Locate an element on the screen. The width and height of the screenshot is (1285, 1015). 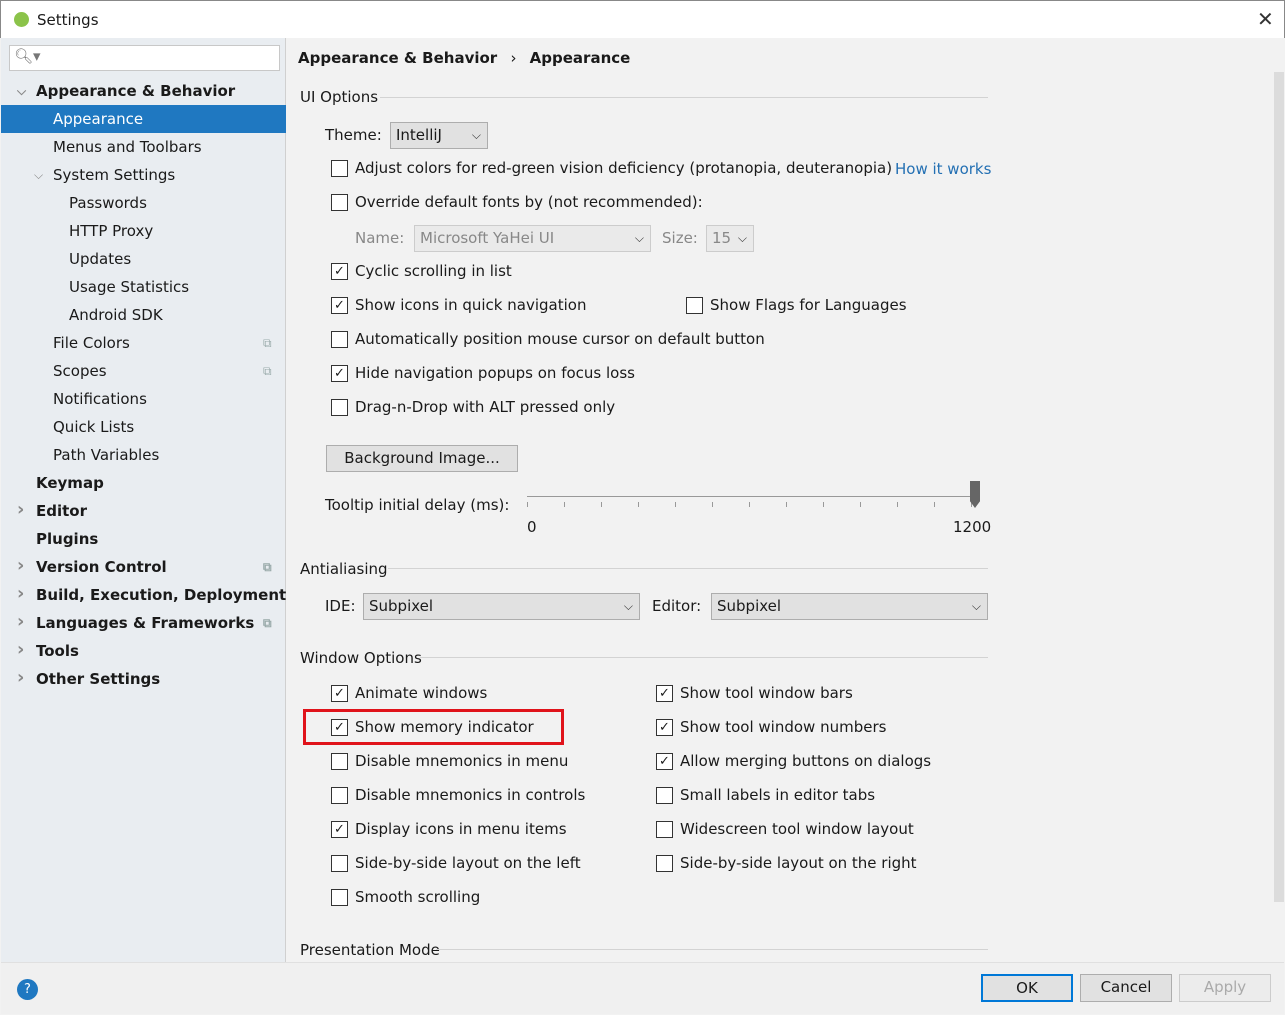
sidebar-item: ⌵ Appearance & Behavior is located at coordinates (143, 91).